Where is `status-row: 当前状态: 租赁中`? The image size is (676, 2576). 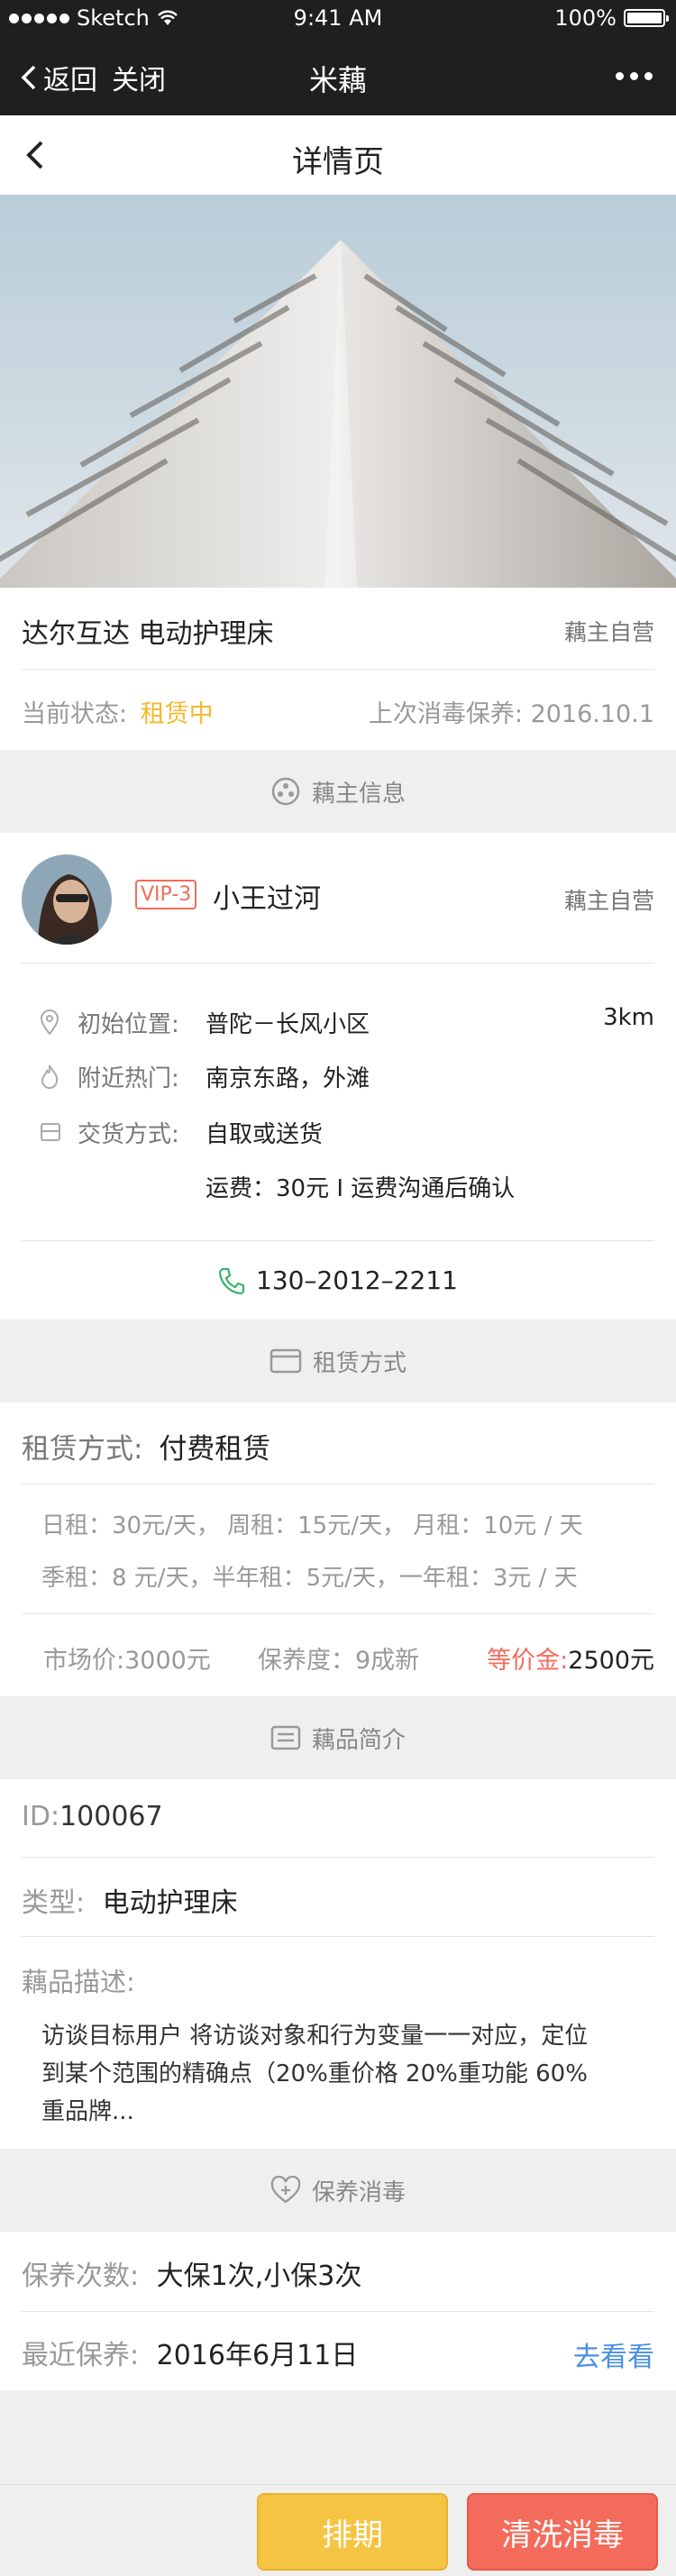
status-row: 当前状态: 租赁中 is located at coordinates (118, 711).